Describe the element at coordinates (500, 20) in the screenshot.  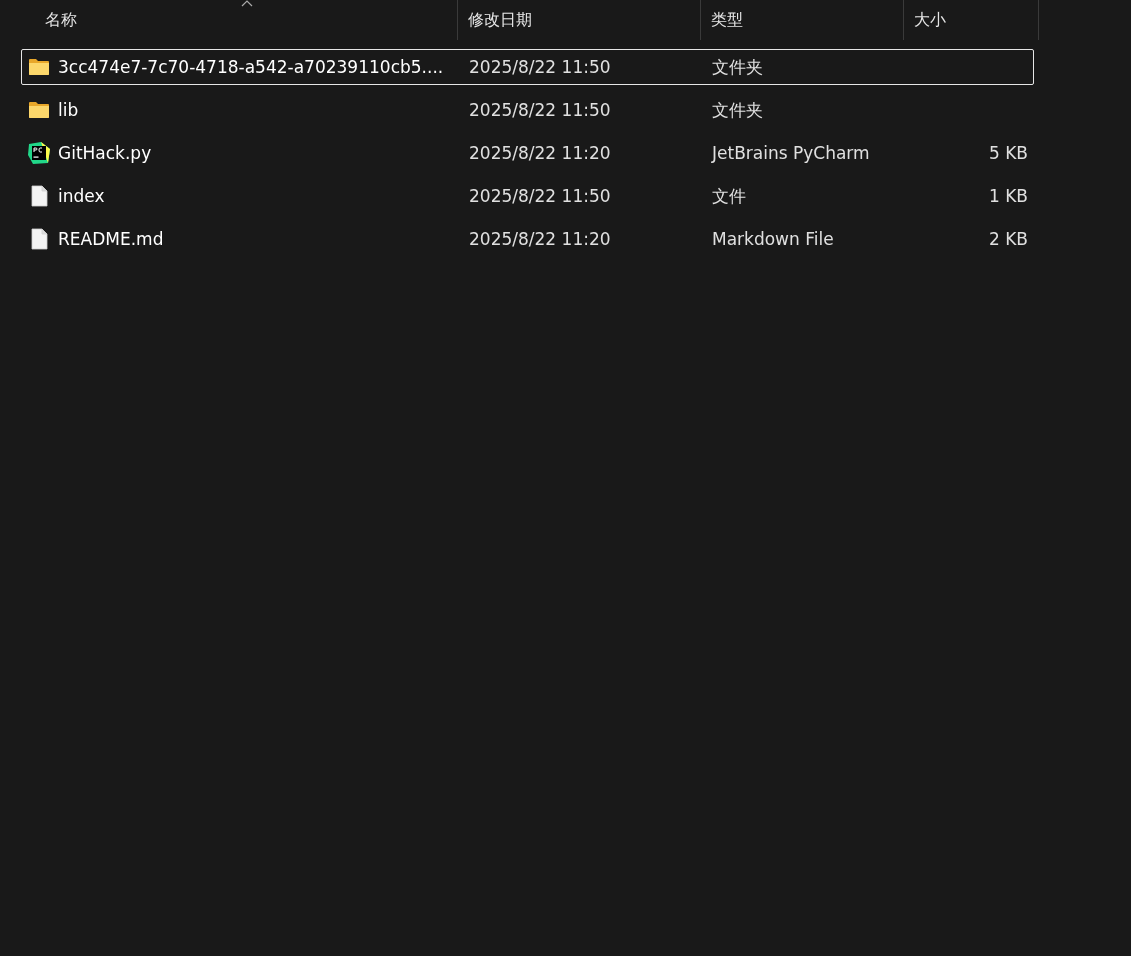
I see `column-header: 修改日期` at that location.